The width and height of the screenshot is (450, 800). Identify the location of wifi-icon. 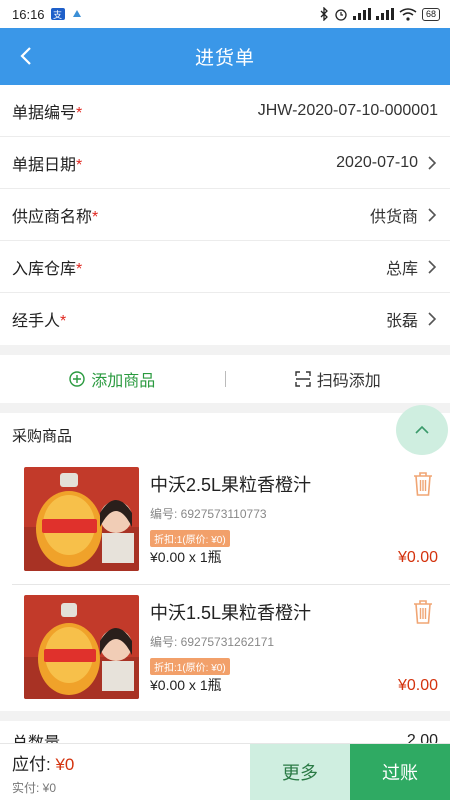
(408, 14).